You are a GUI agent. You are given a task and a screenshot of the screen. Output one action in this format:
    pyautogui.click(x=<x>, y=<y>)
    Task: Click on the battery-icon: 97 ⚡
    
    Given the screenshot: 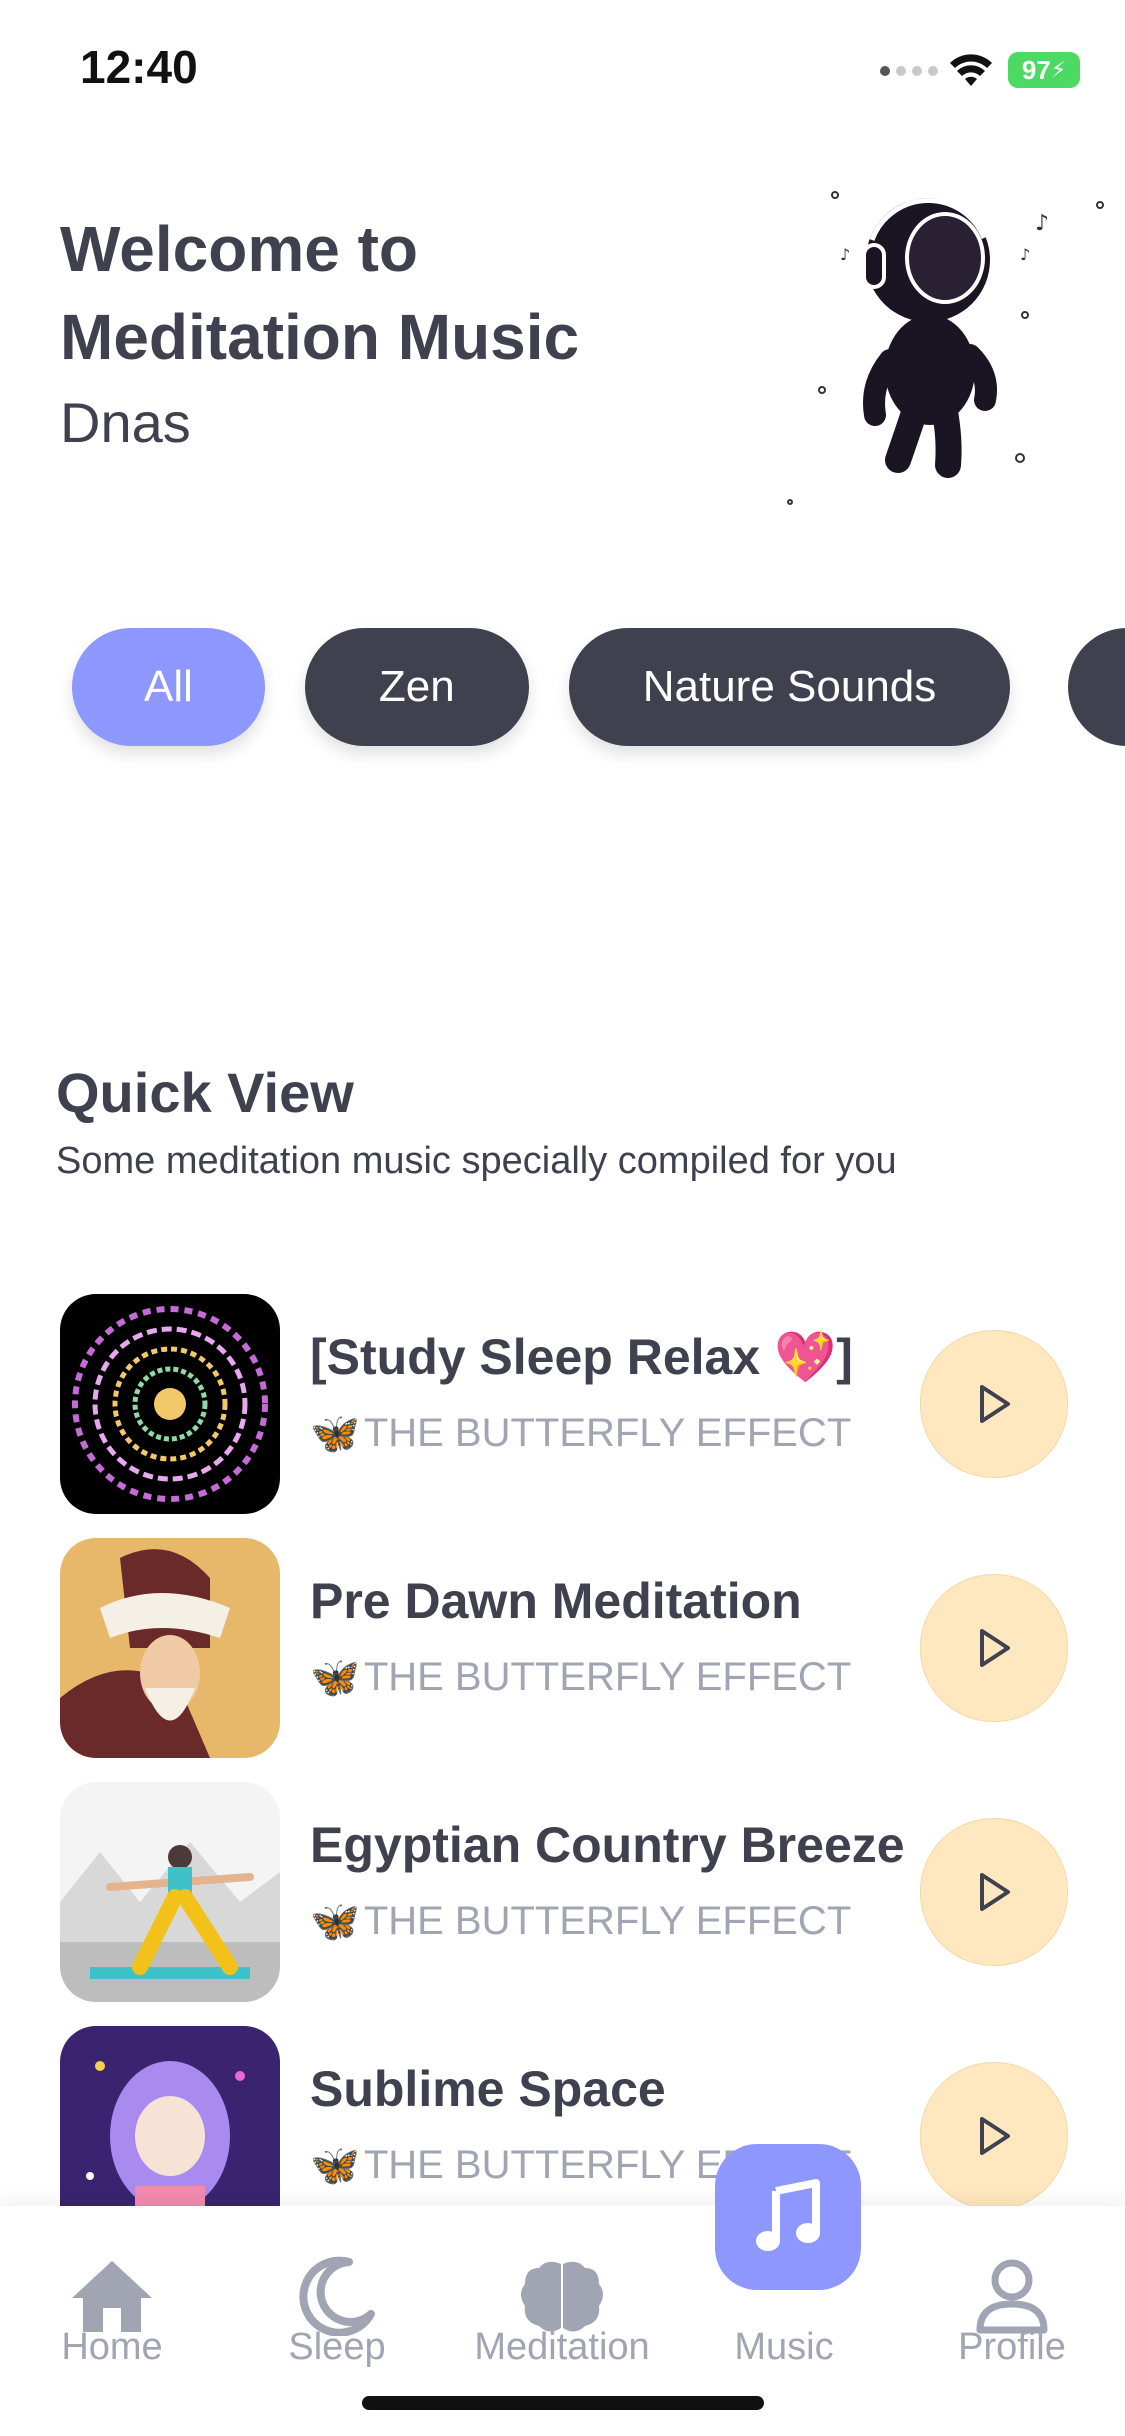 What is the action you would take?
    pyautogui.click(x=1044, y=70)
    